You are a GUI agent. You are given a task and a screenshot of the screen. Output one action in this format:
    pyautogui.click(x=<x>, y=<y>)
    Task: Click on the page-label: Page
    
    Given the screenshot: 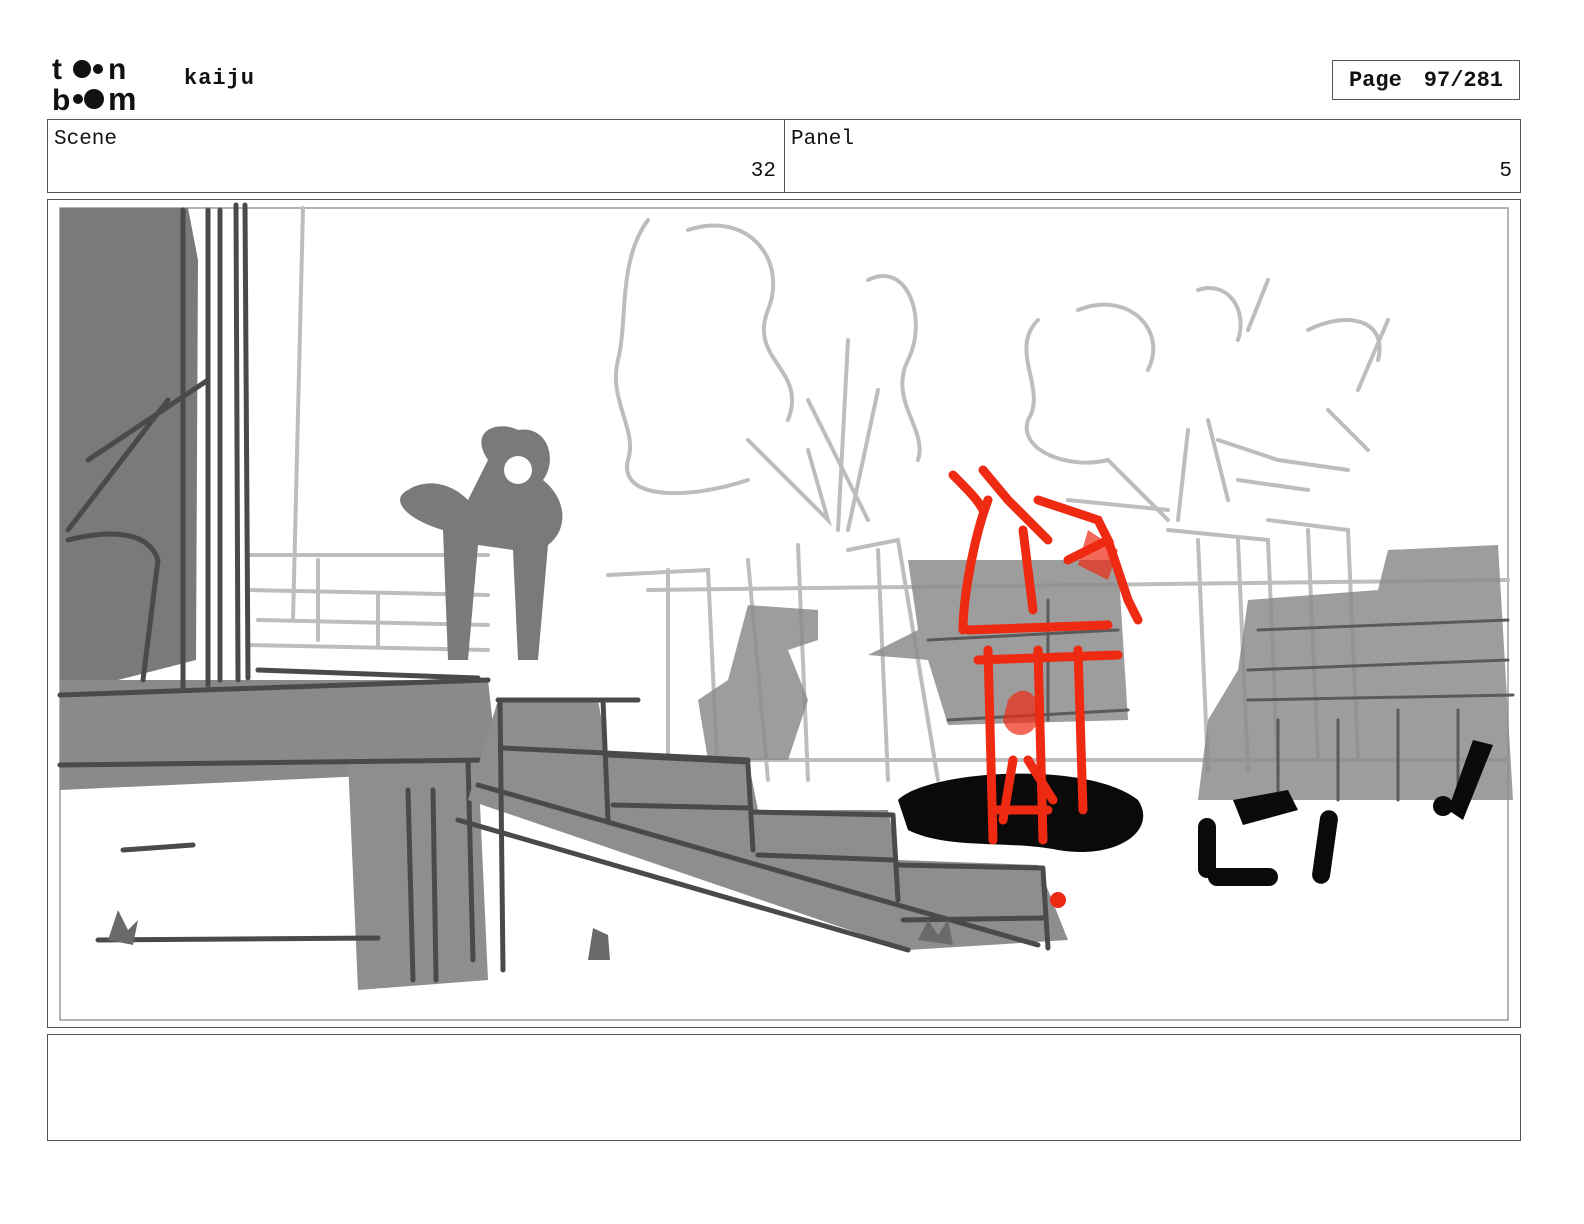 What is the action you would take?
    pyautogui.click(x=1375, y=80)
    